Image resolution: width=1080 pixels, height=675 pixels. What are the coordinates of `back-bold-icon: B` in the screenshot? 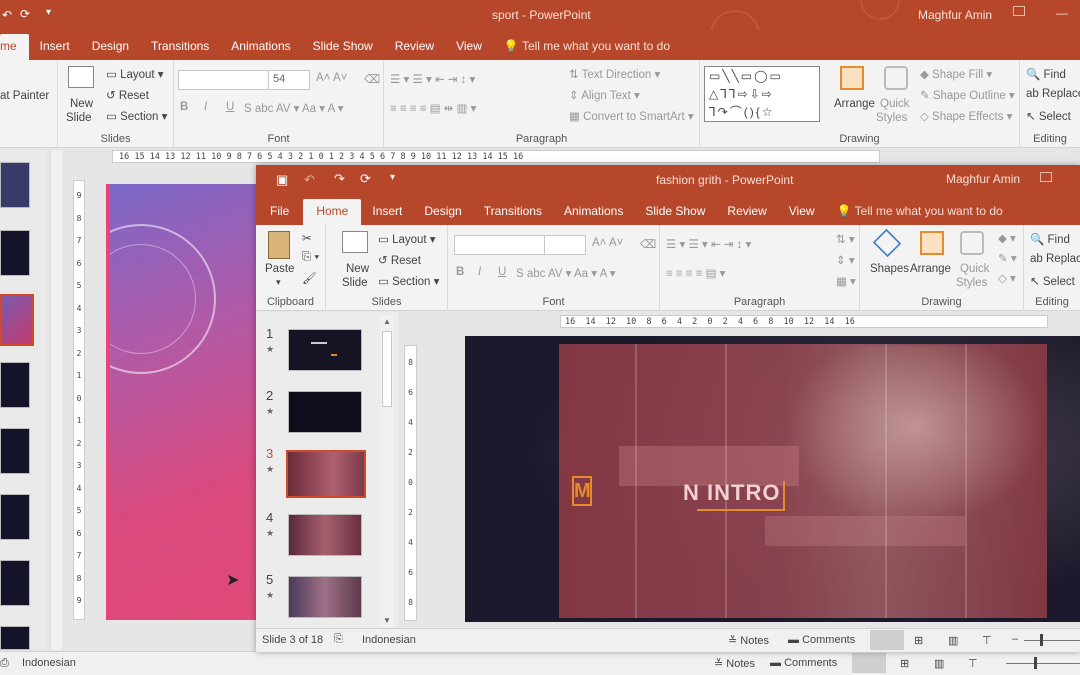 It's located at (184, 107).